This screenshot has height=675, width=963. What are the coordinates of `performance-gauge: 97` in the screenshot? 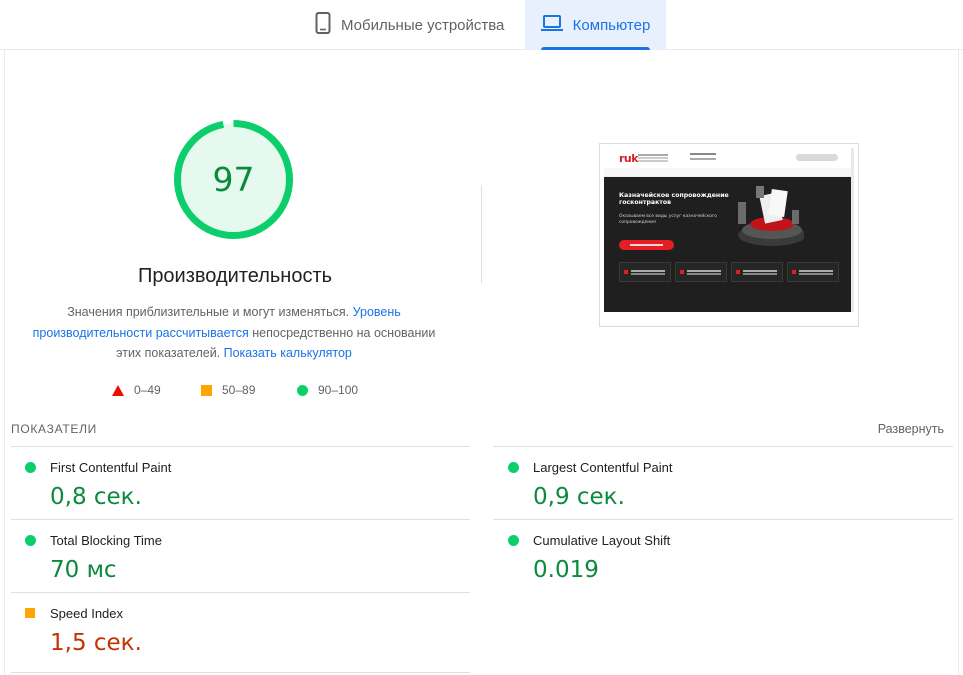 It's located at (233, 179).